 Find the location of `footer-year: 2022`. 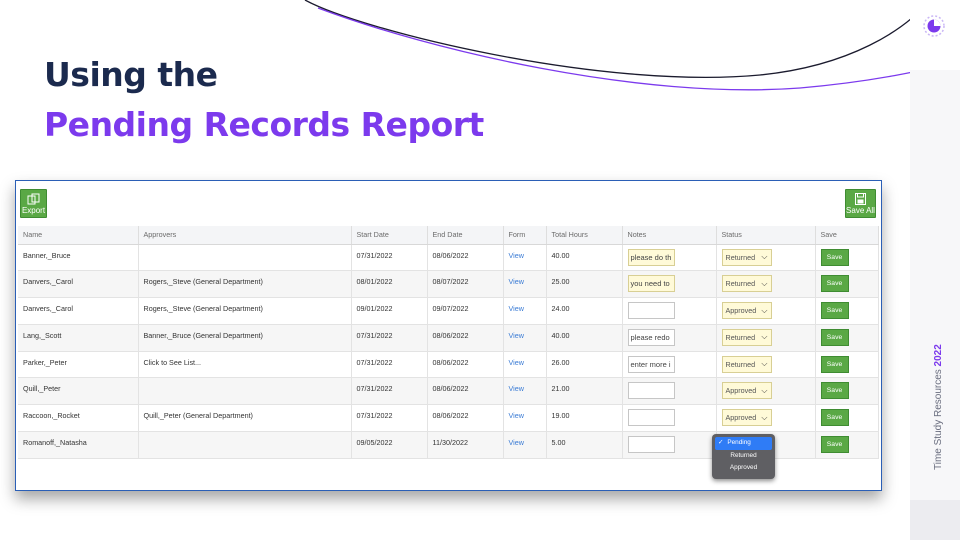

footer-year: 2022 is located at coordinates (938, 355).